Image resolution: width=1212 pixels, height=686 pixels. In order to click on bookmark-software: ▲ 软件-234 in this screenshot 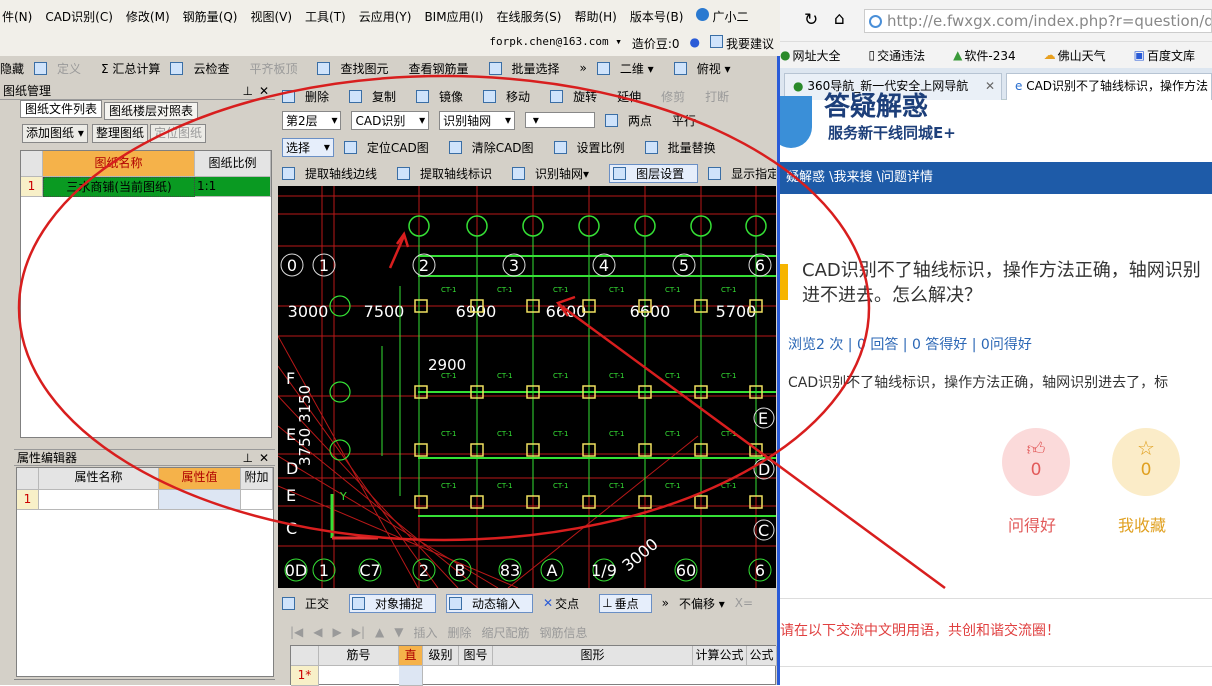, I will do `click(991, 55)`.